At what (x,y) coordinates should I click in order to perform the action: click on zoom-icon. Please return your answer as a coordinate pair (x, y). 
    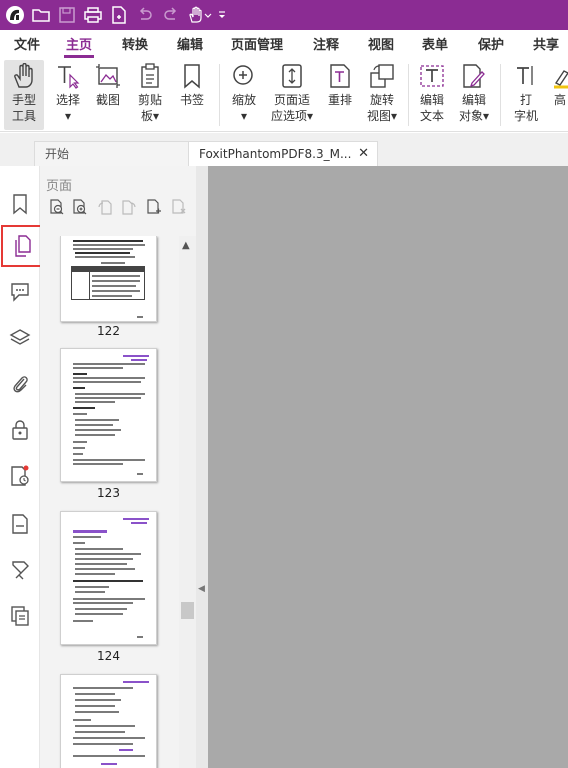
    Looking at the image, I should click on (244, 76).